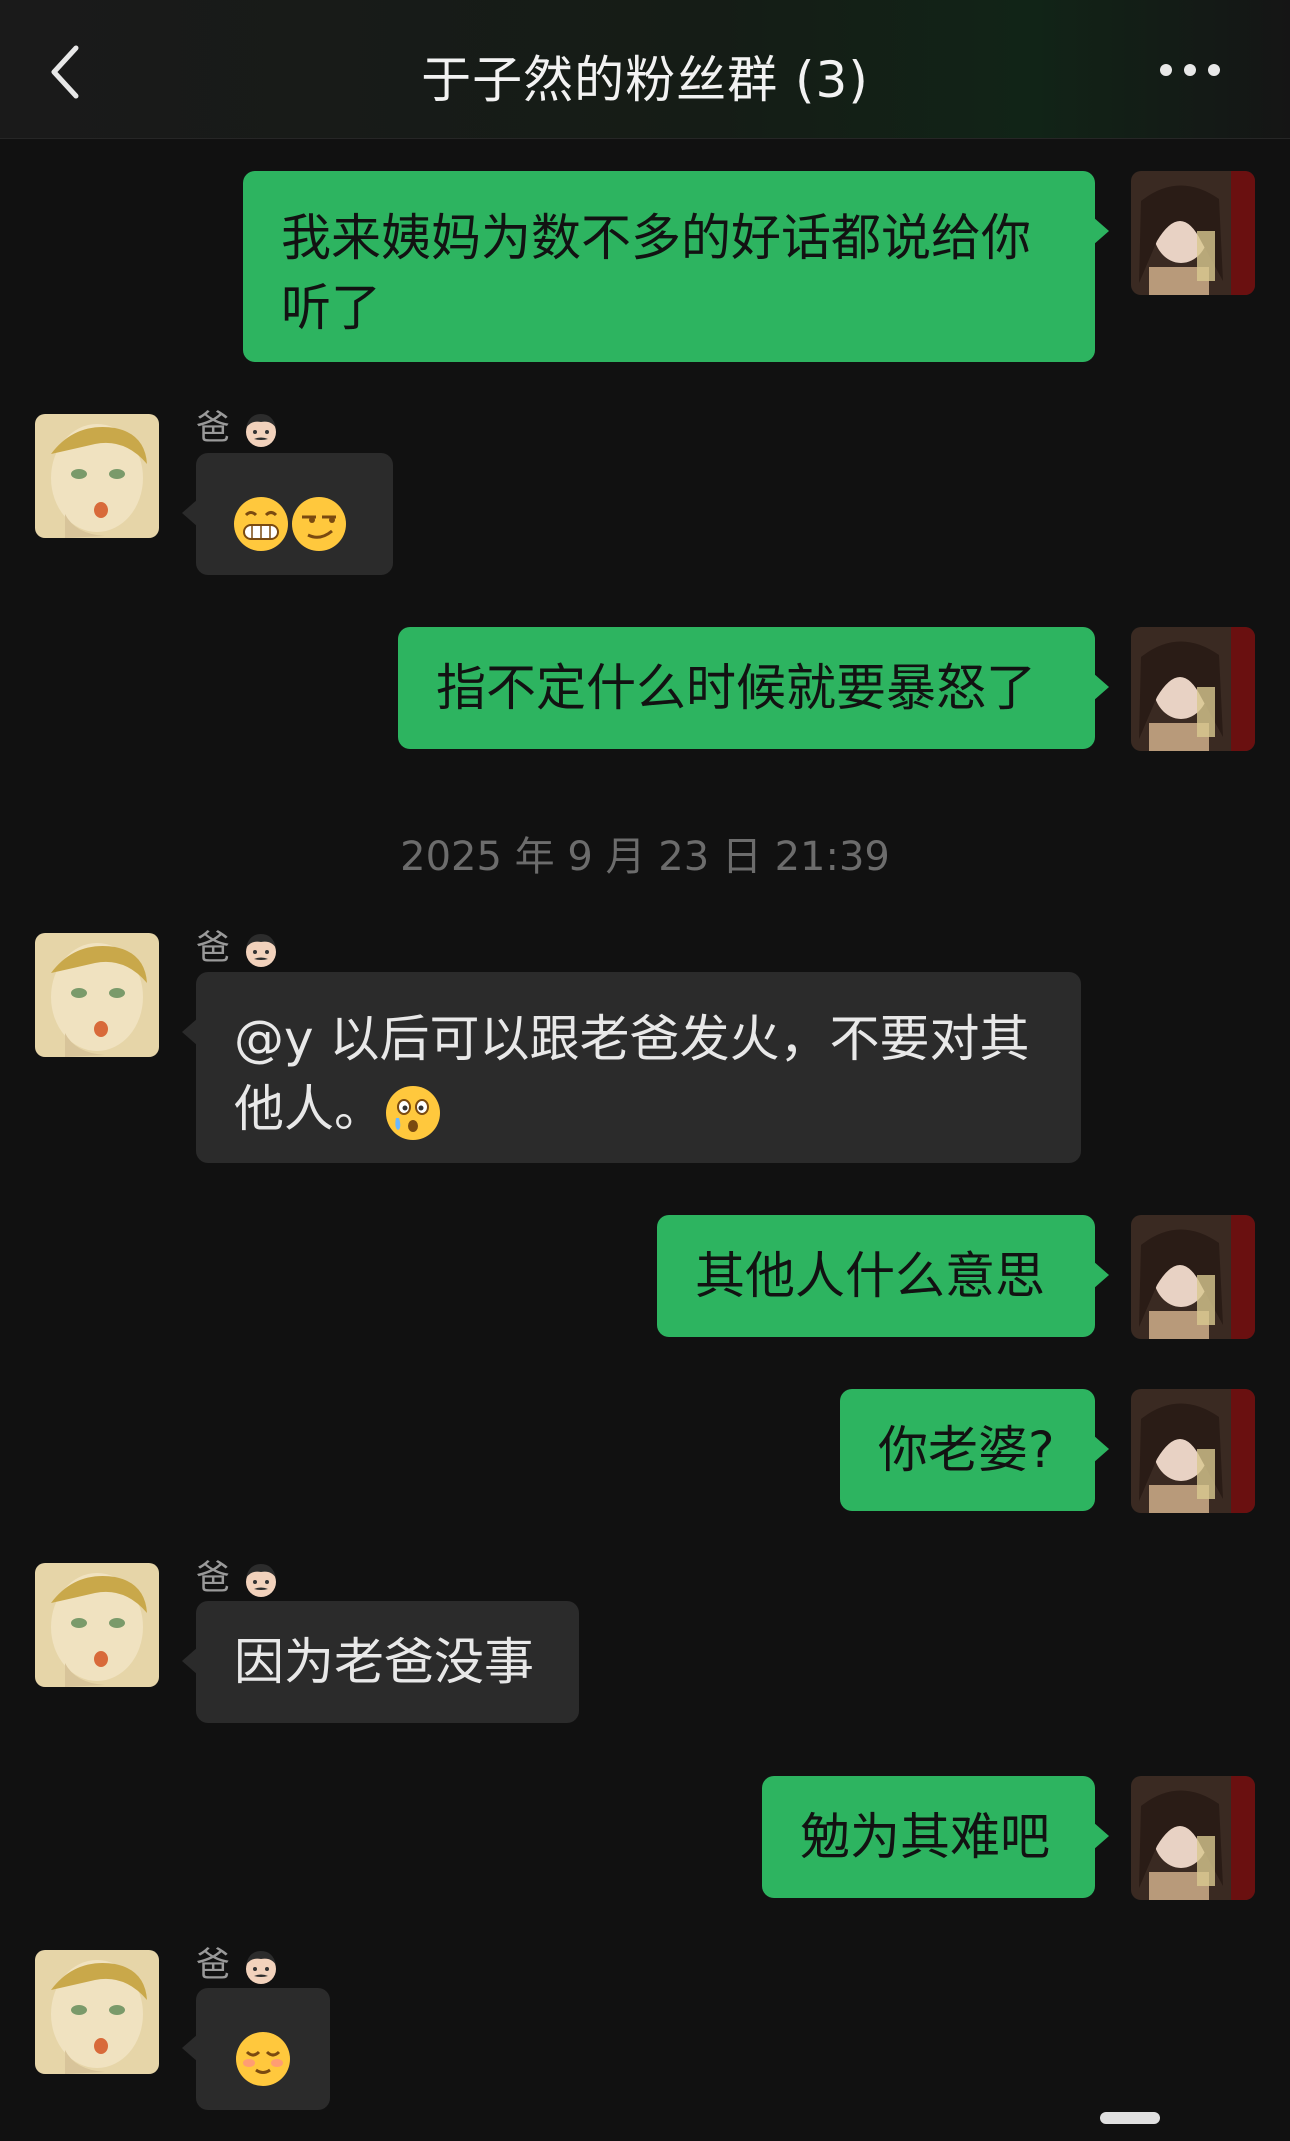  I want to click on blush-emoji-icon, so click(263, 2059).